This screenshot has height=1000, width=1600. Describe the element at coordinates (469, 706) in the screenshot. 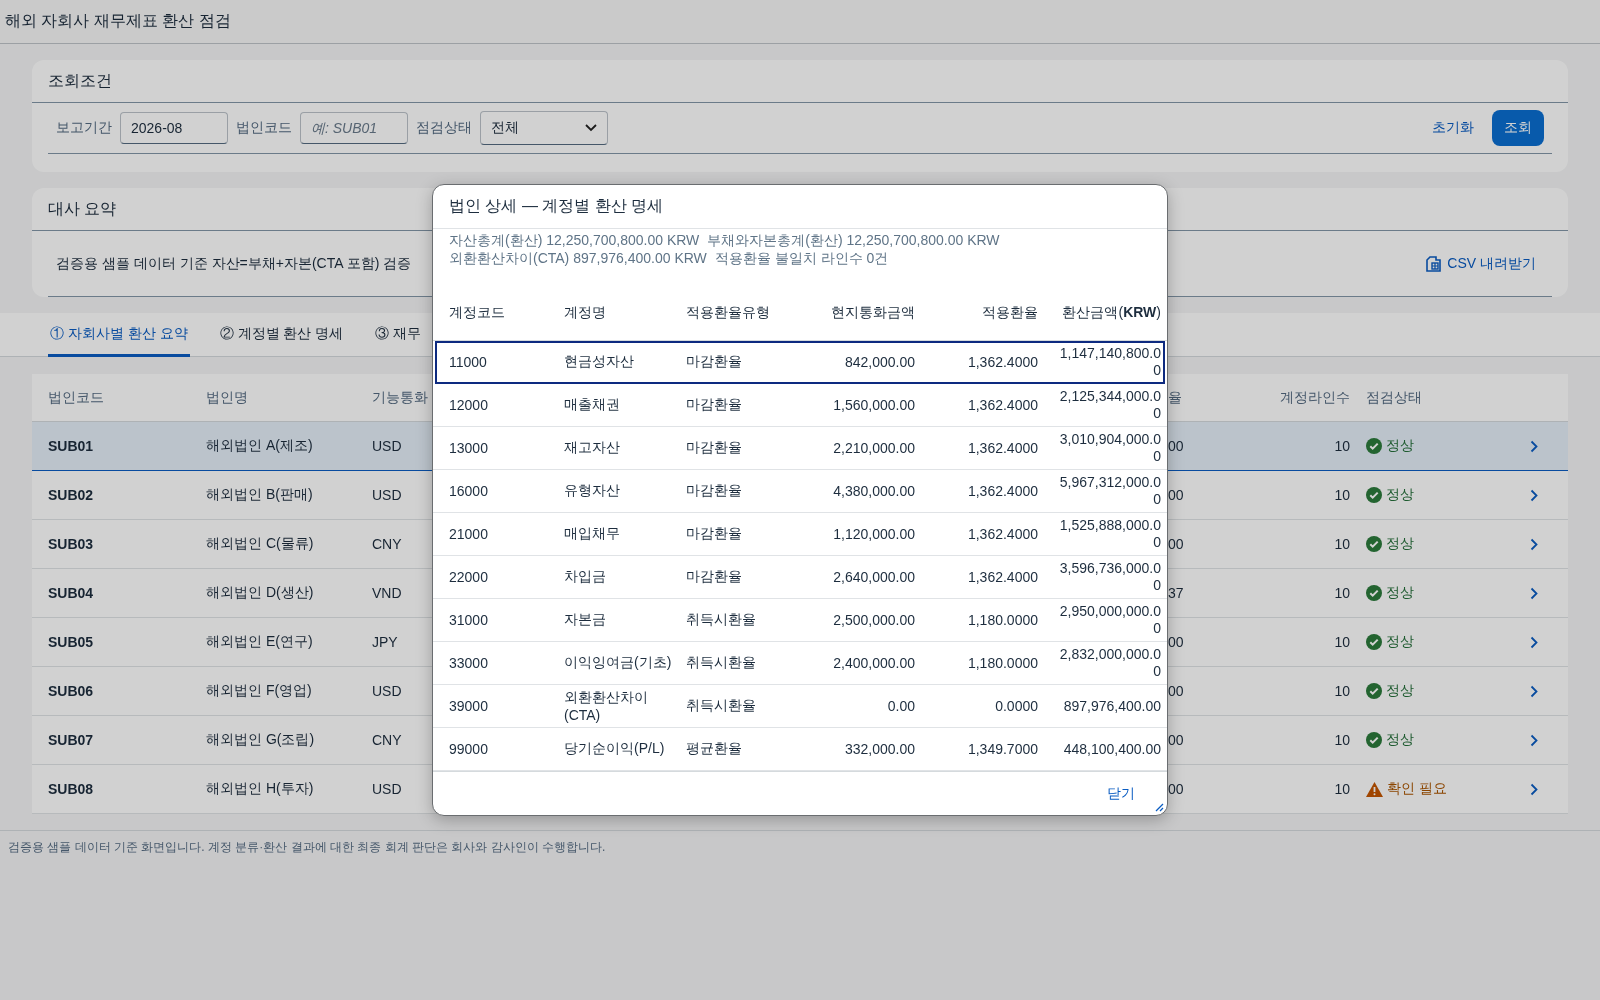

I see `table-cell-text: 39000` at that location.